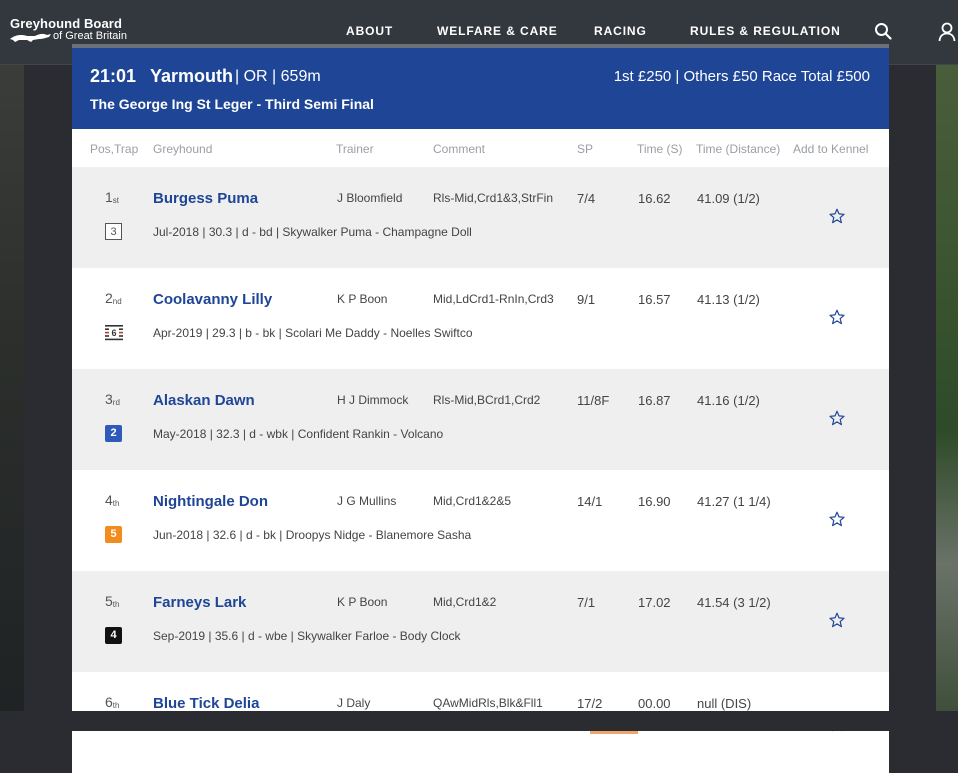 The image size is (958, 773). What do you see at coordinates (205, 198) in the screenshot?
I see `greyhound-name-link: Burgess Puma` at bounding box center [205, 198].